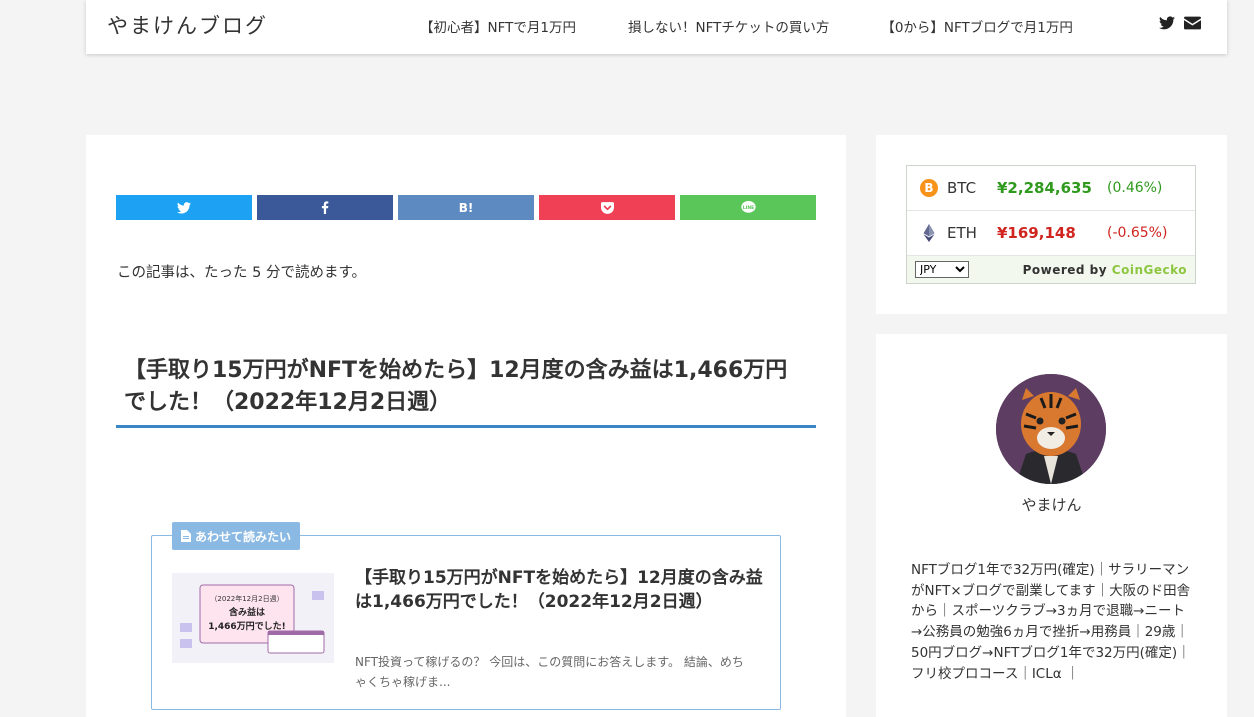  I want to click on svg-text: LINE, so click(747, 208).